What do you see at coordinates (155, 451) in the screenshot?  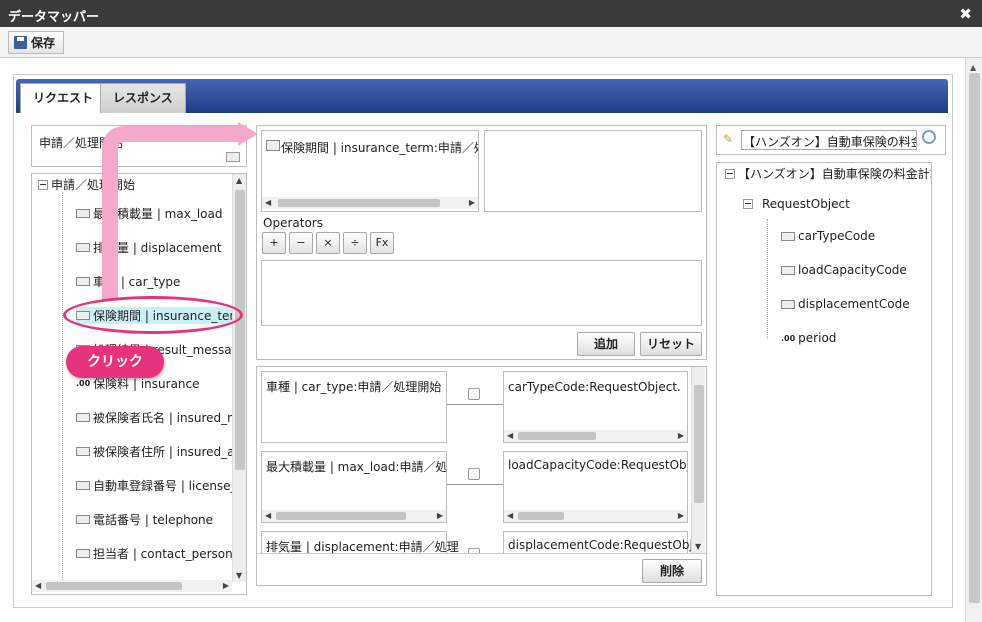 I see `tree-item: 被保険者住所 | insured_a` at bounding box center [155, 451].